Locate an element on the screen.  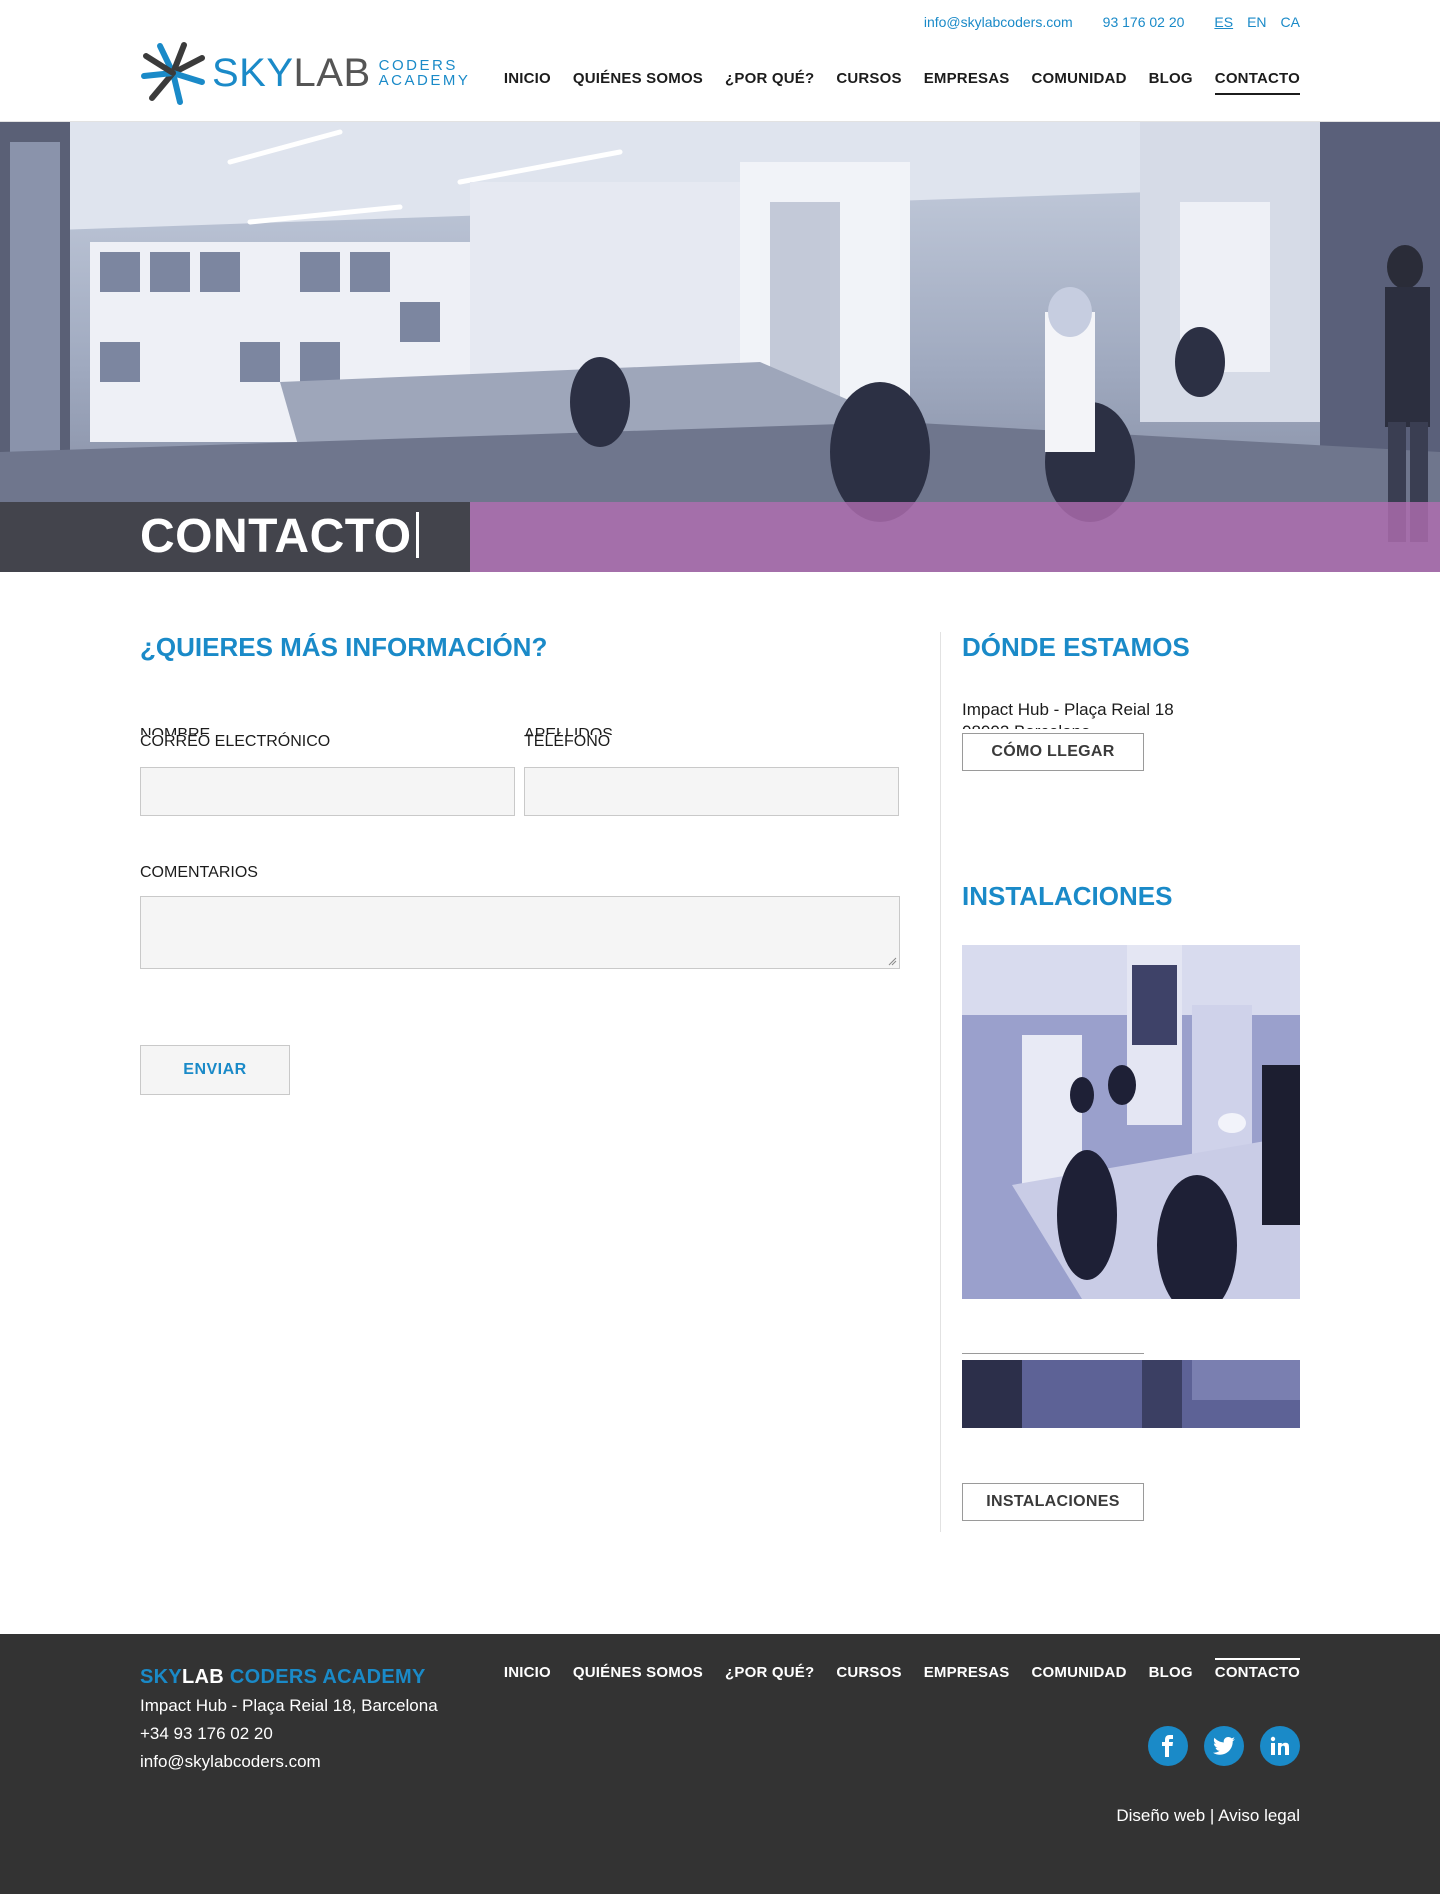
carousel-button-edge is located at coordinates (1053, 1353).